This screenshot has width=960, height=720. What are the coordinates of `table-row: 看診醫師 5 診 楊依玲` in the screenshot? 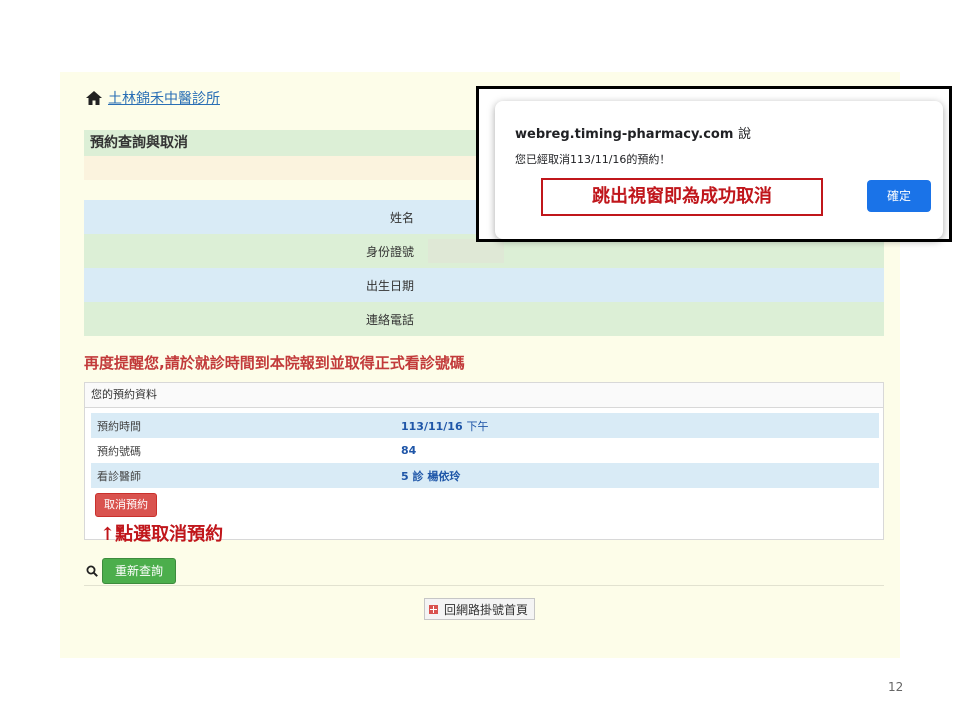 It's located at (485, 475).